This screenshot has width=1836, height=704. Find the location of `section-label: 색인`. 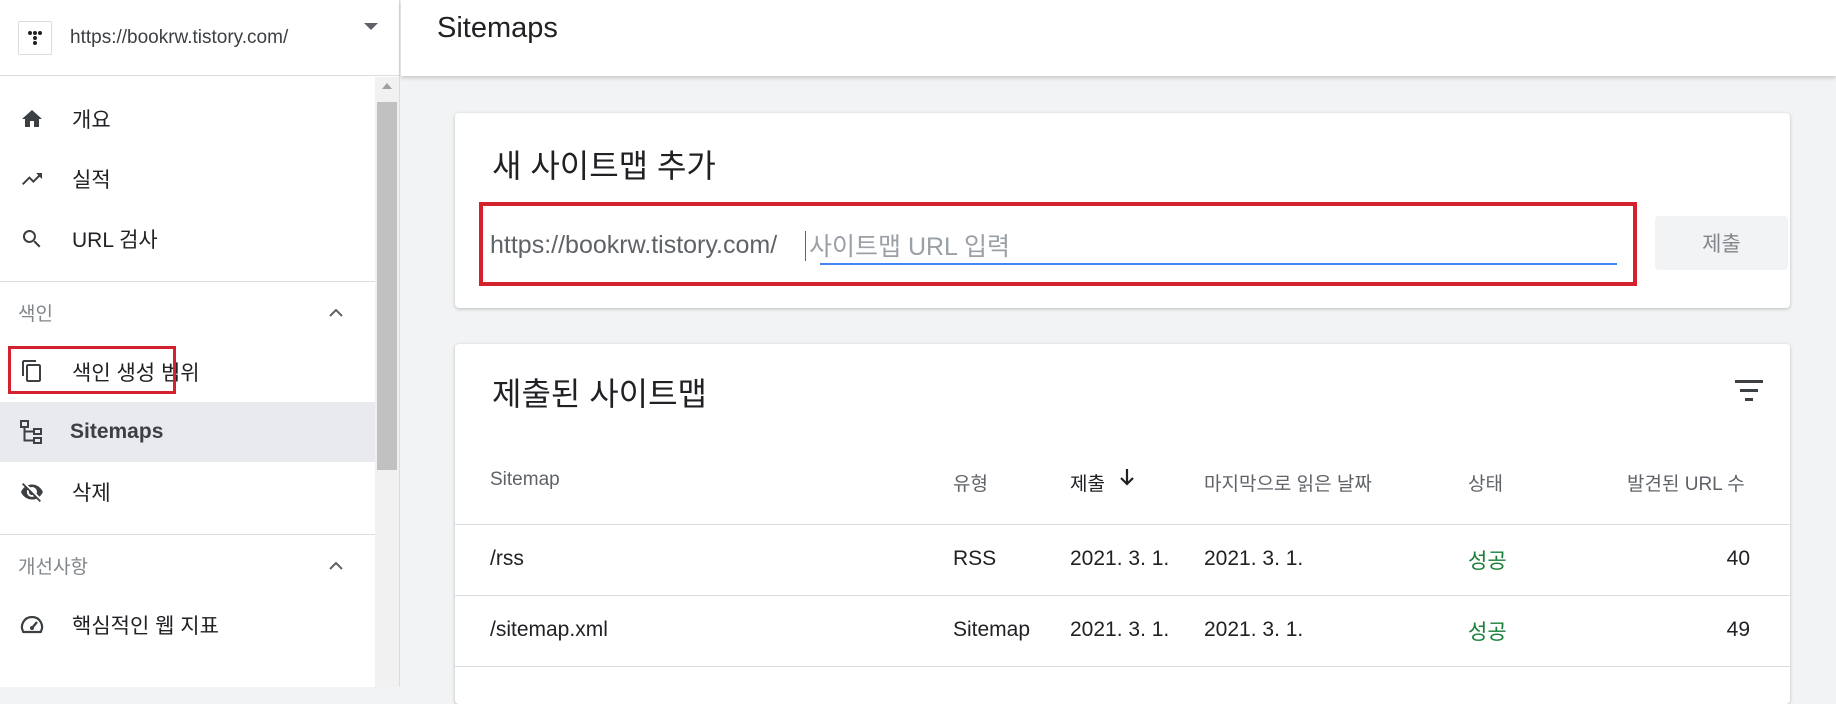

section-label: 색인 is located at coordinates (35, 314).